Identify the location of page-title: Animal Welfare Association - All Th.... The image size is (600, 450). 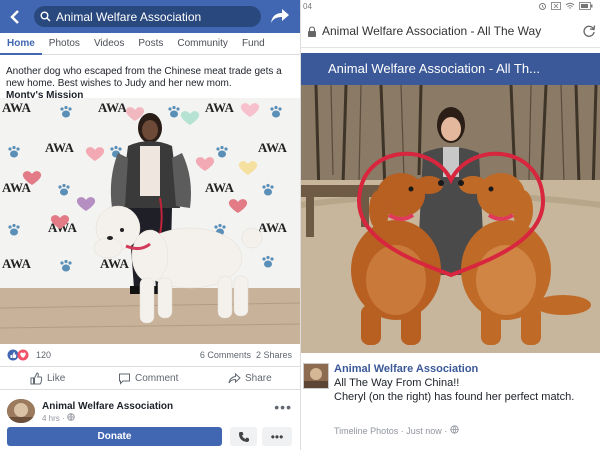
(450, 69).